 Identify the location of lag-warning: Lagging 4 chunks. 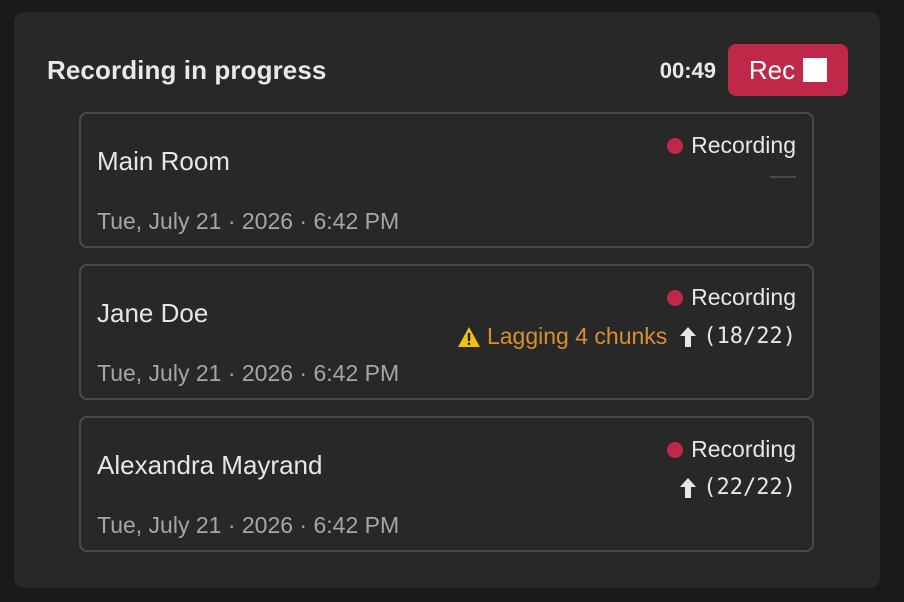
(562, 336).